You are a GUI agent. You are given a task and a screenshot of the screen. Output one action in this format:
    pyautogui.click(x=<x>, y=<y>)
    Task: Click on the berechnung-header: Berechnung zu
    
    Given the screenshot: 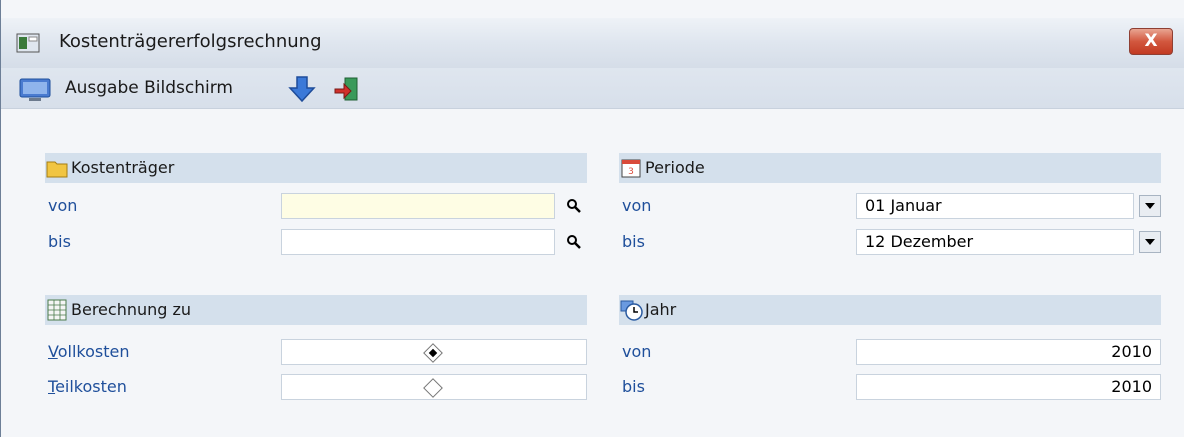 What is the action you would take?
    pyautogui.click(x=316, y=310)
    